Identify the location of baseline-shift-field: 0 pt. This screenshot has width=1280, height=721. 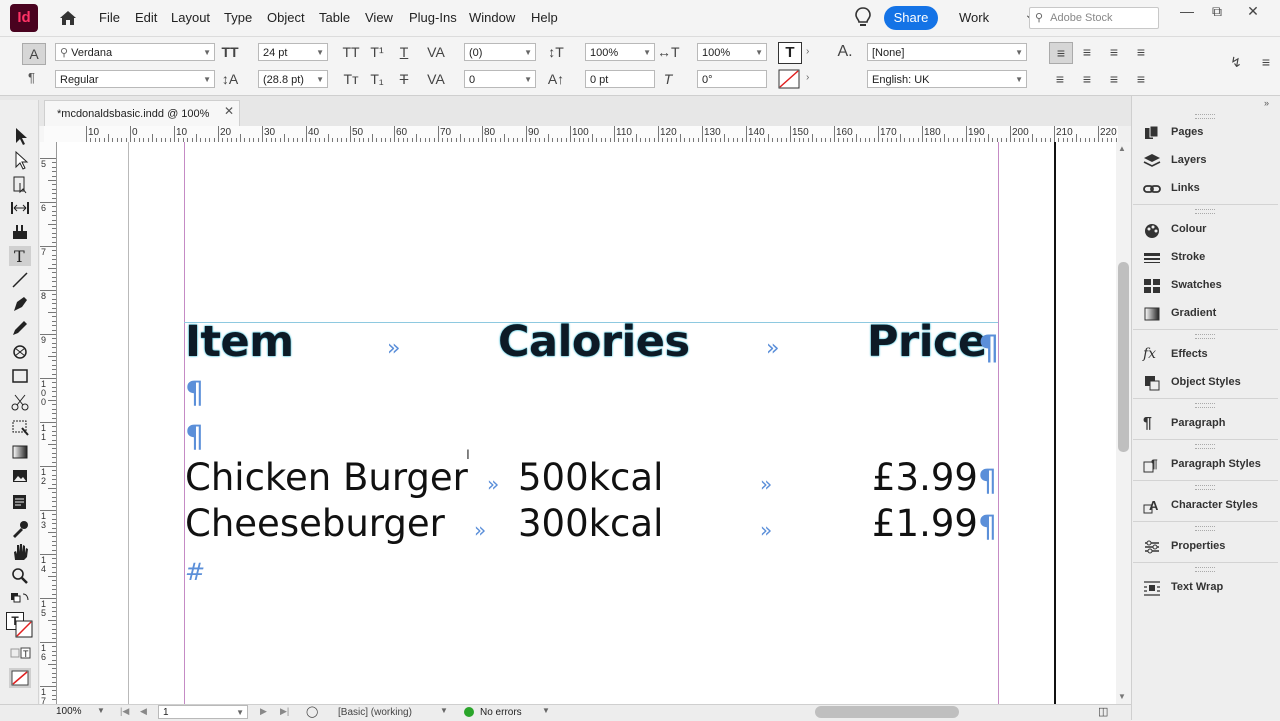
(620, 79).